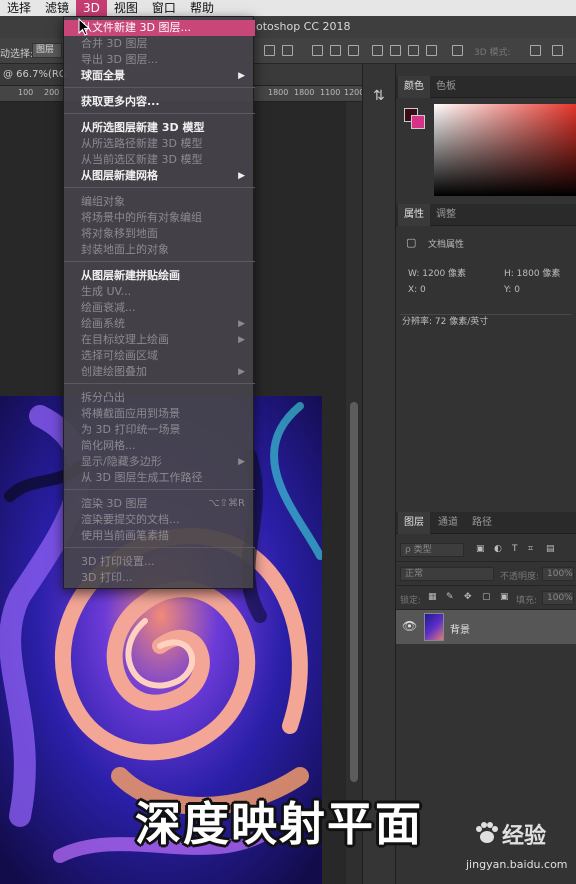  Describe the element at coordinates (303, 26) in the screenshot. I see `window-title: otoshop CC 2018` at that location.